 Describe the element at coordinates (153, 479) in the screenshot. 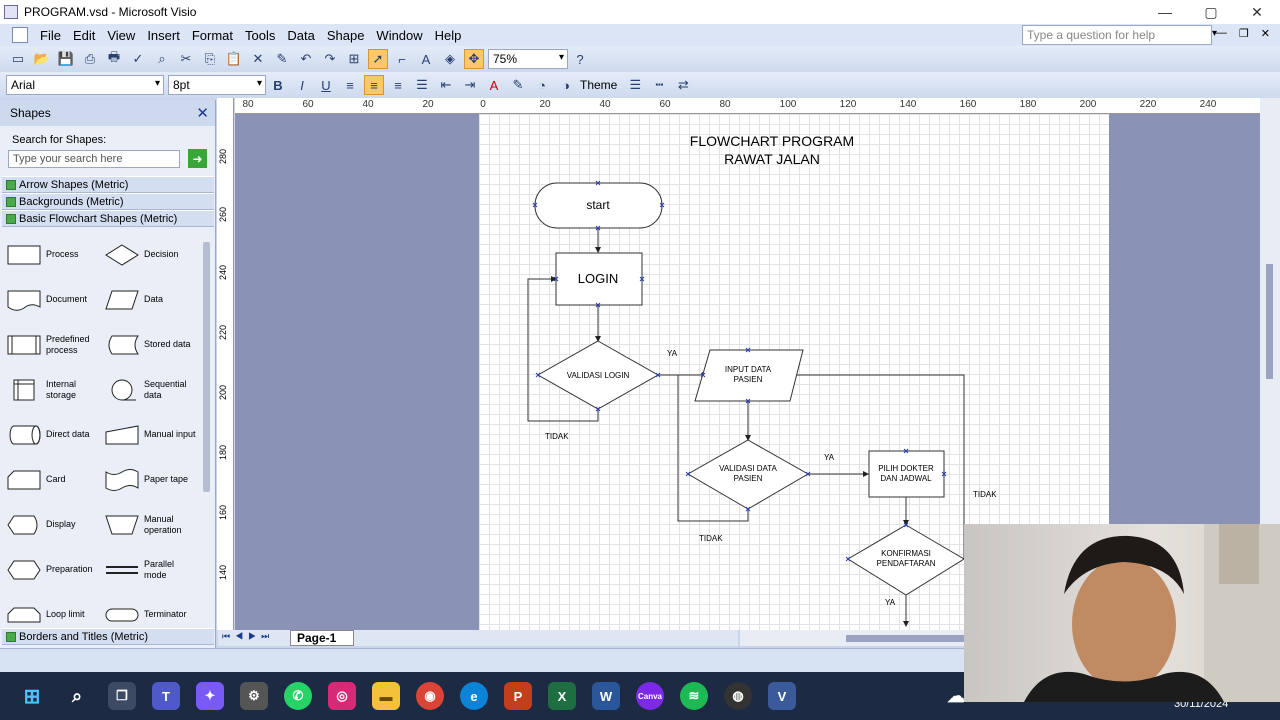

I see `shape-paper-tape: Paper tape` at that location.